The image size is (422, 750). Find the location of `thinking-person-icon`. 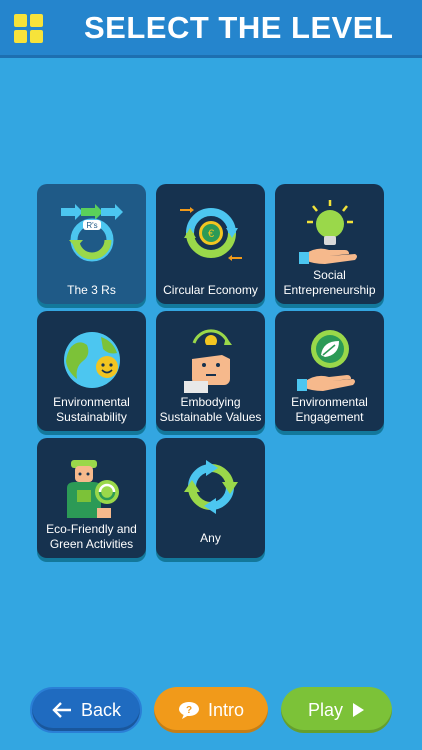

thinking-person-icon is located at coordinates (208, 361).